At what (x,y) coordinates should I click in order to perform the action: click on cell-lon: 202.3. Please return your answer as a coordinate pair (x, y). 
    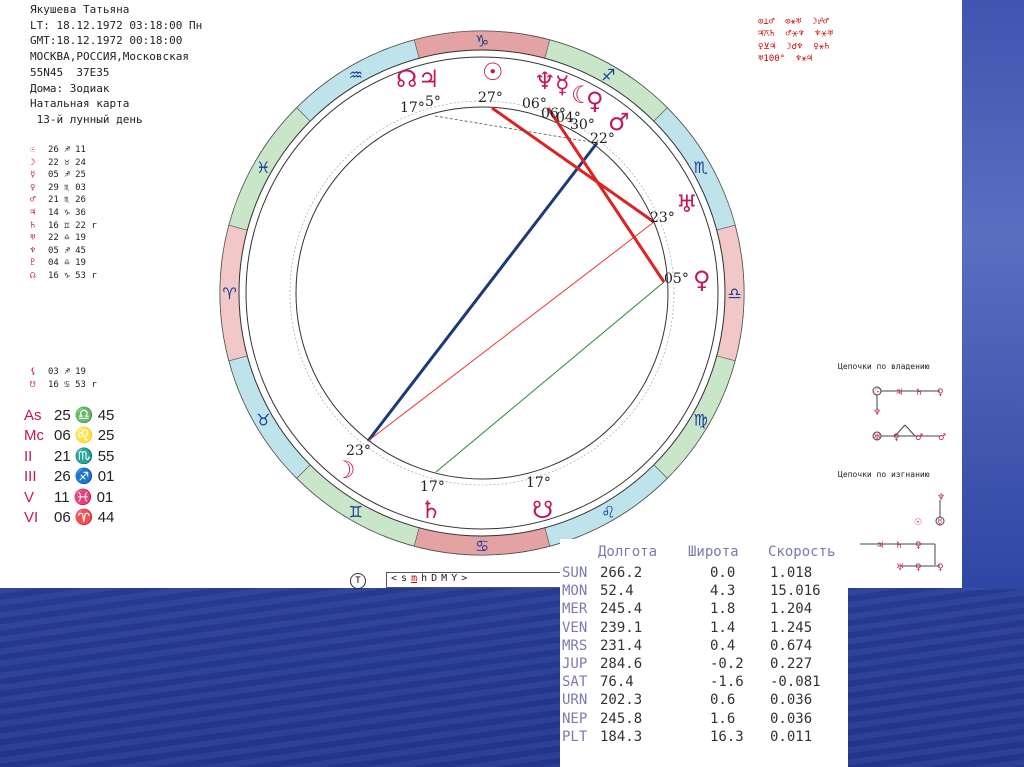
    Looking at the image, I should click on (621, 700).